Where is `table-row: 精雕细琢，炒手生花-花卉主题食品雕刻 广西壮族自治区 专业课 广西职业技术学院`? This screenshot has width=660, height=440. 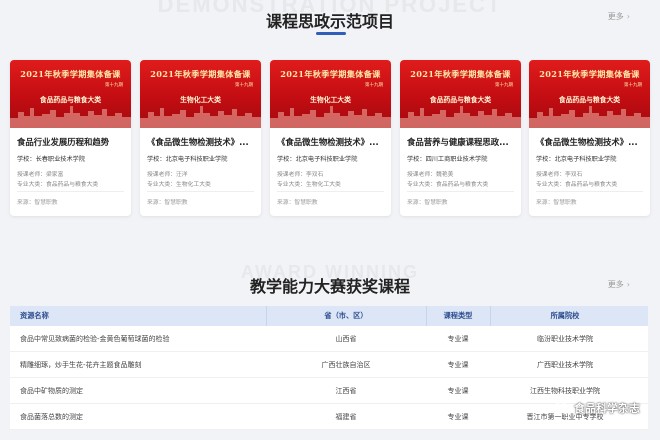
table-row: 精雕细琢，炒手生花-花卉主题食品雕刻 广西壮族自治区 专业课 广西职业技术学院 is located at coordinates (329, 365).